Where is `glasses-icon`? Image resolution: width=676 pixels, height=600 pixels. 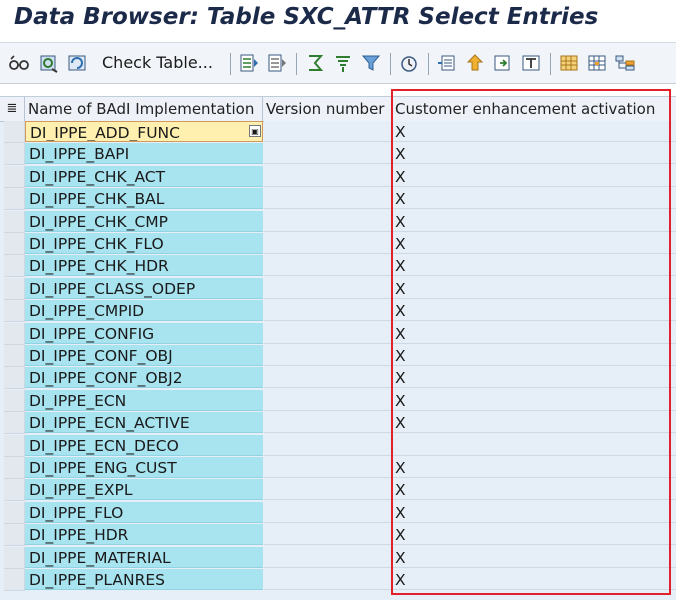
glasses-icon is located at coordinates (19, 63).